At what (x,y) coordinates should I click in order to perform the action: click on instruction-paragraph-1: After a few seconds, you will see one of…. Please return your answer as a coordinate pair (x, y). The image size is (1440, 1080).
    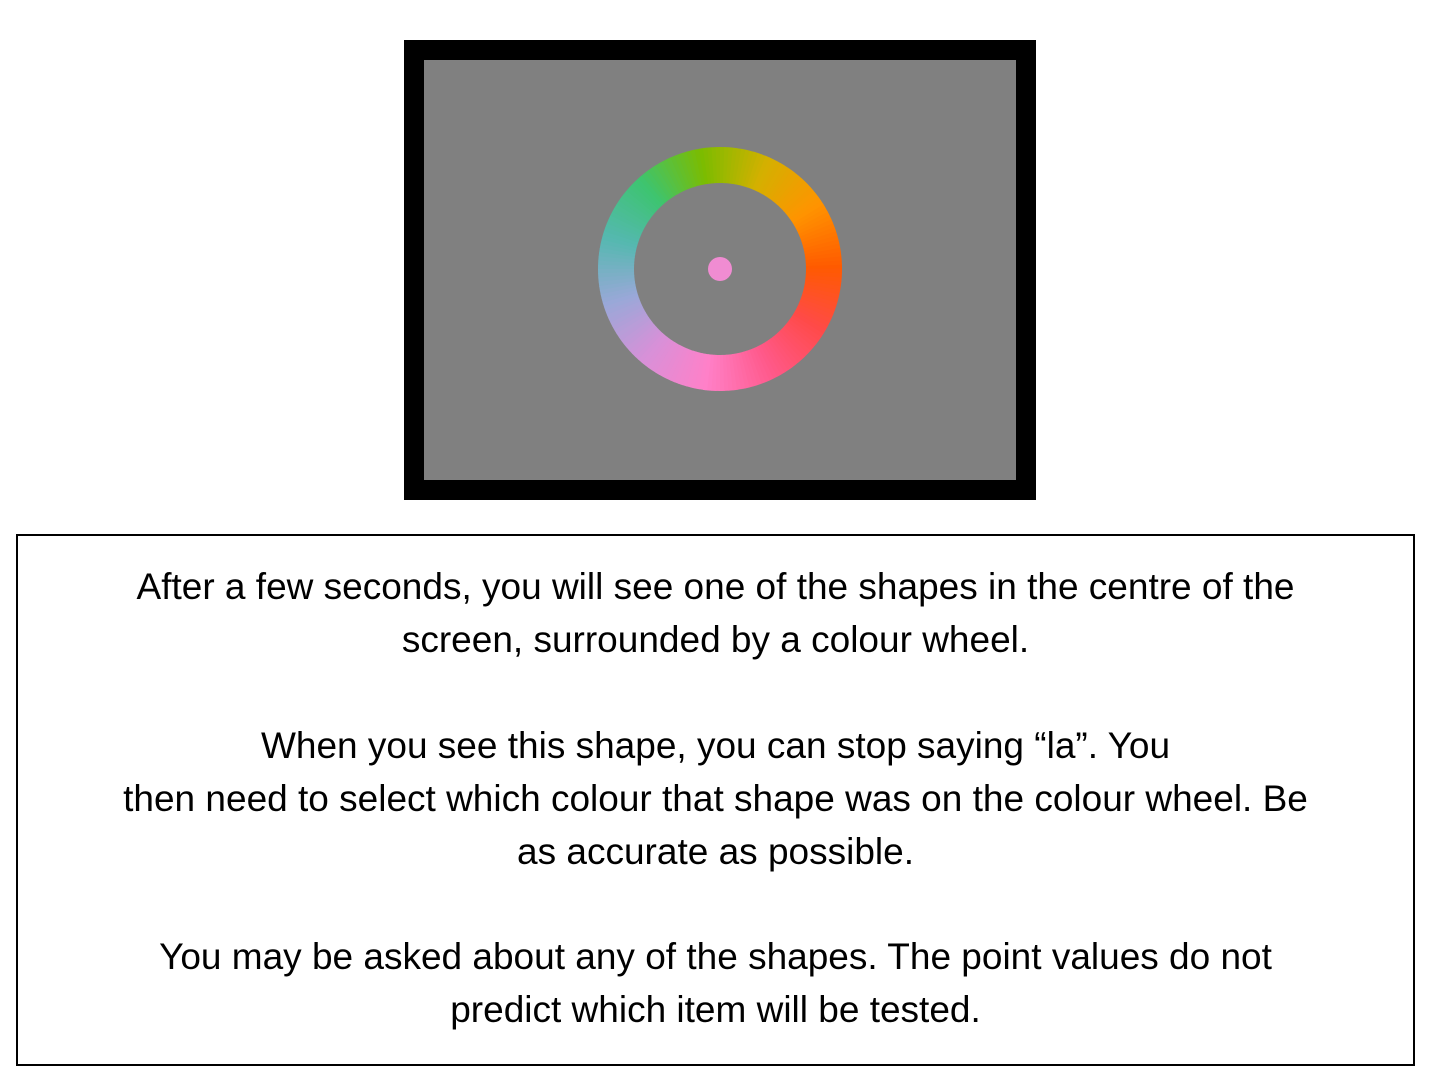
    Looking at the image, I should click on (715, 613).